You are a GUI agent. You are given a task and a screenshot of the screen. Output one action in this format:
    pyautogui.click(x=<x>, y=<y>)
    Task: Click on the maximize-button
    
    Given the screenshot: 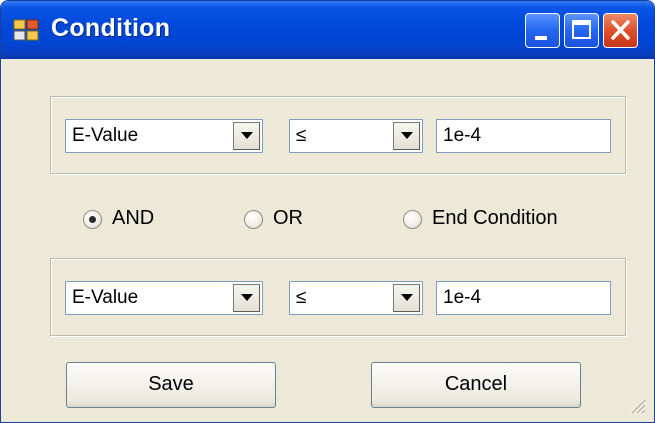 What is the action you would take?
    pyautogui.click(x=581, y=30)
    